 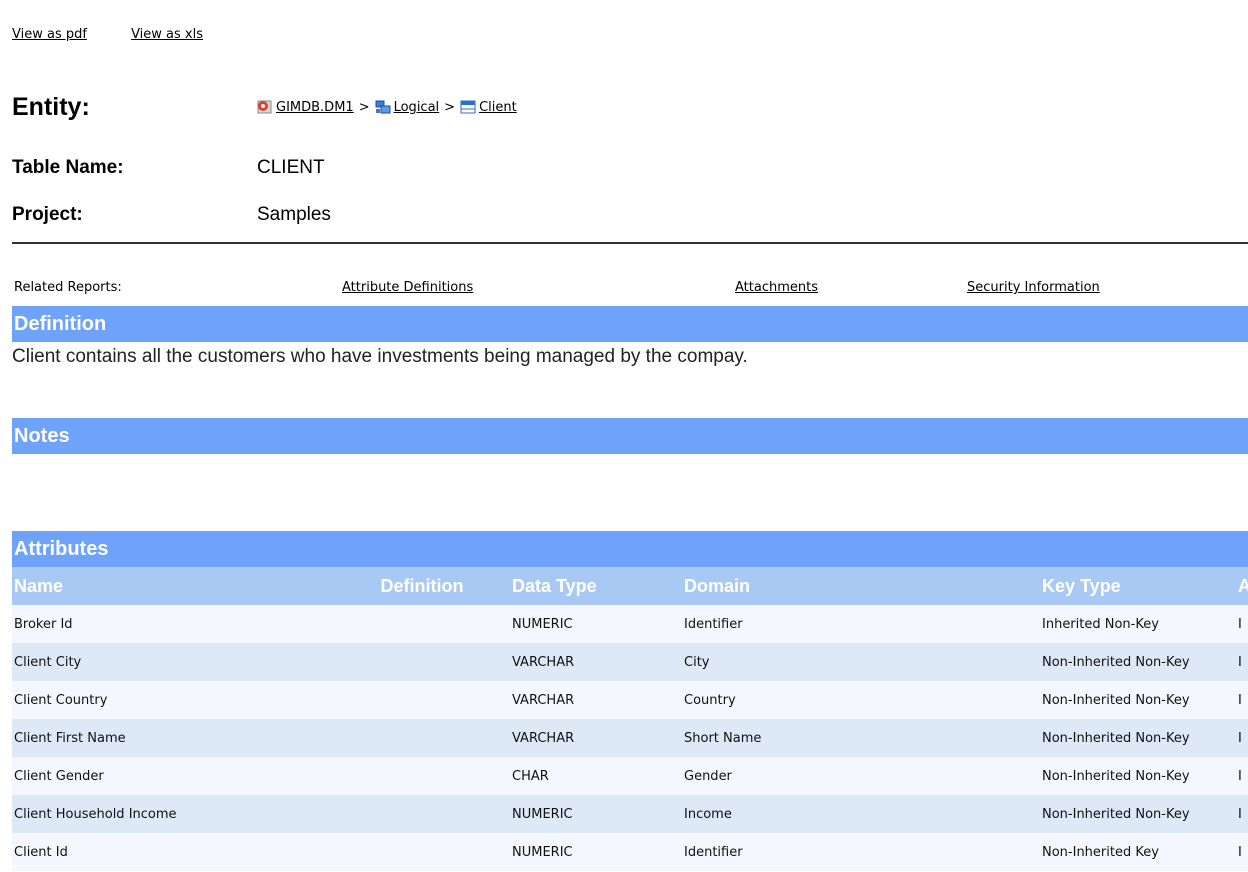 I want to click on project-label: Project:, so click(x=47, y=214).